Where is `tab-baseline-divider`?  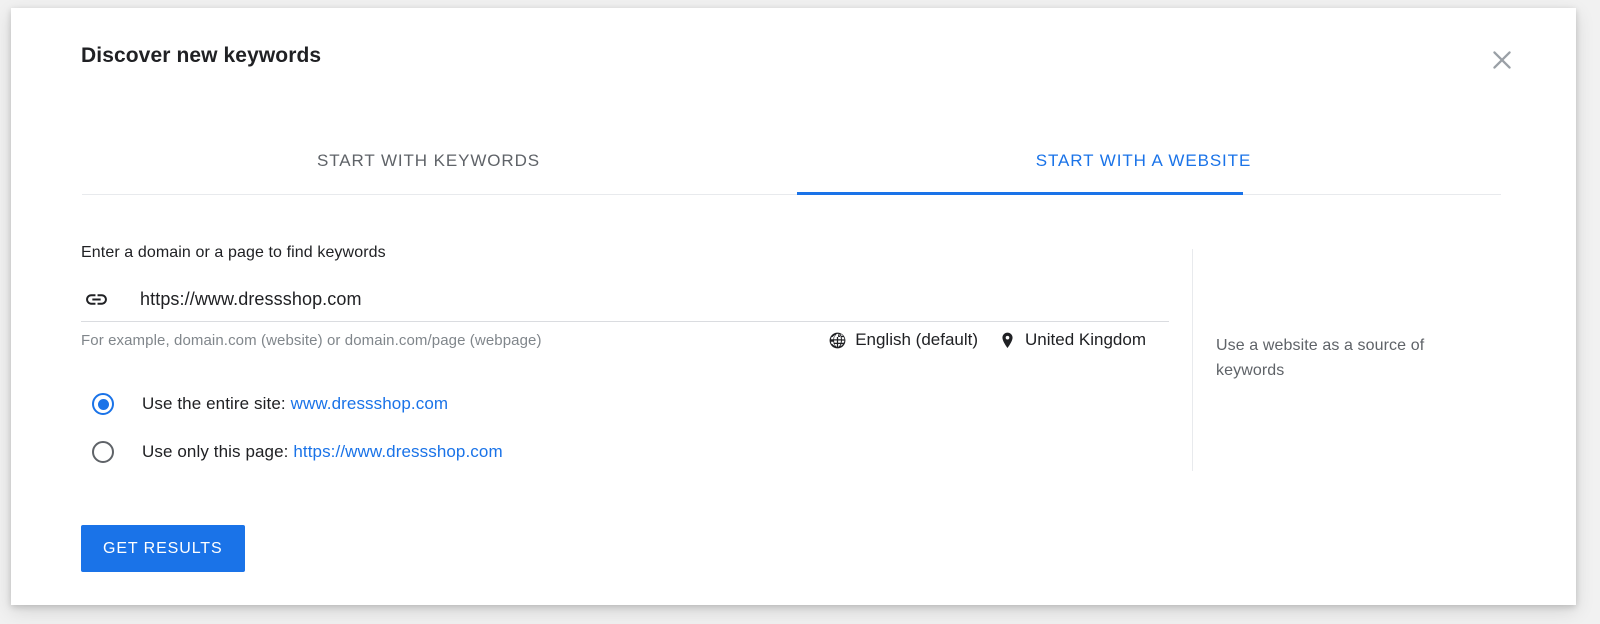
tab-baseline-divider is located at coordinates (791, 194).